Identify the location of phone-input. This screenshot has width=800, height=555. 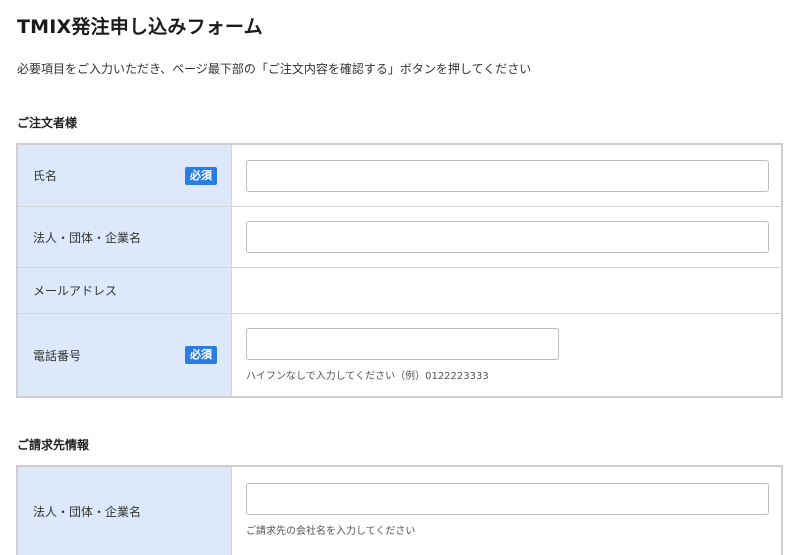
(402, 344).